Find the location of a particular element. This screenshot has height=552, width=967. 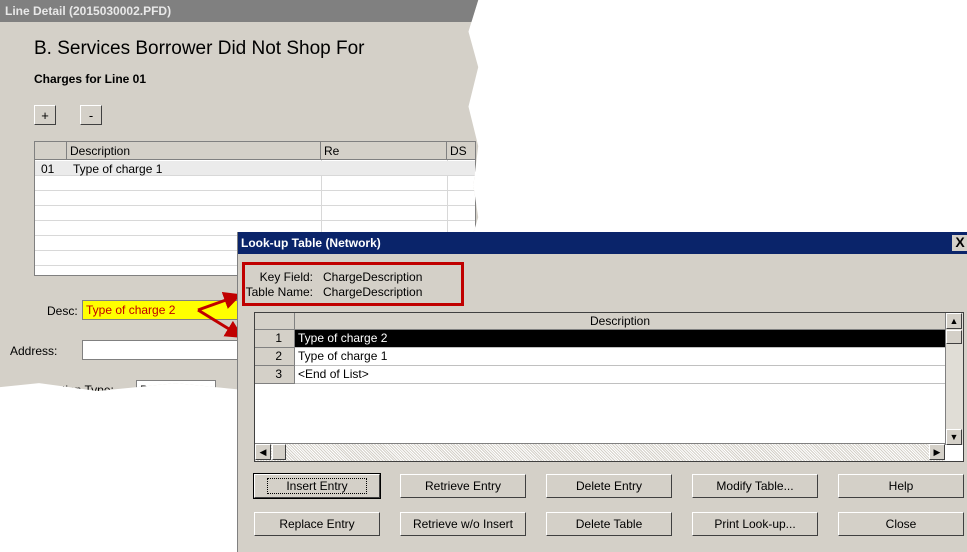

column-header-re: Re is located at coordinates (384, 151).